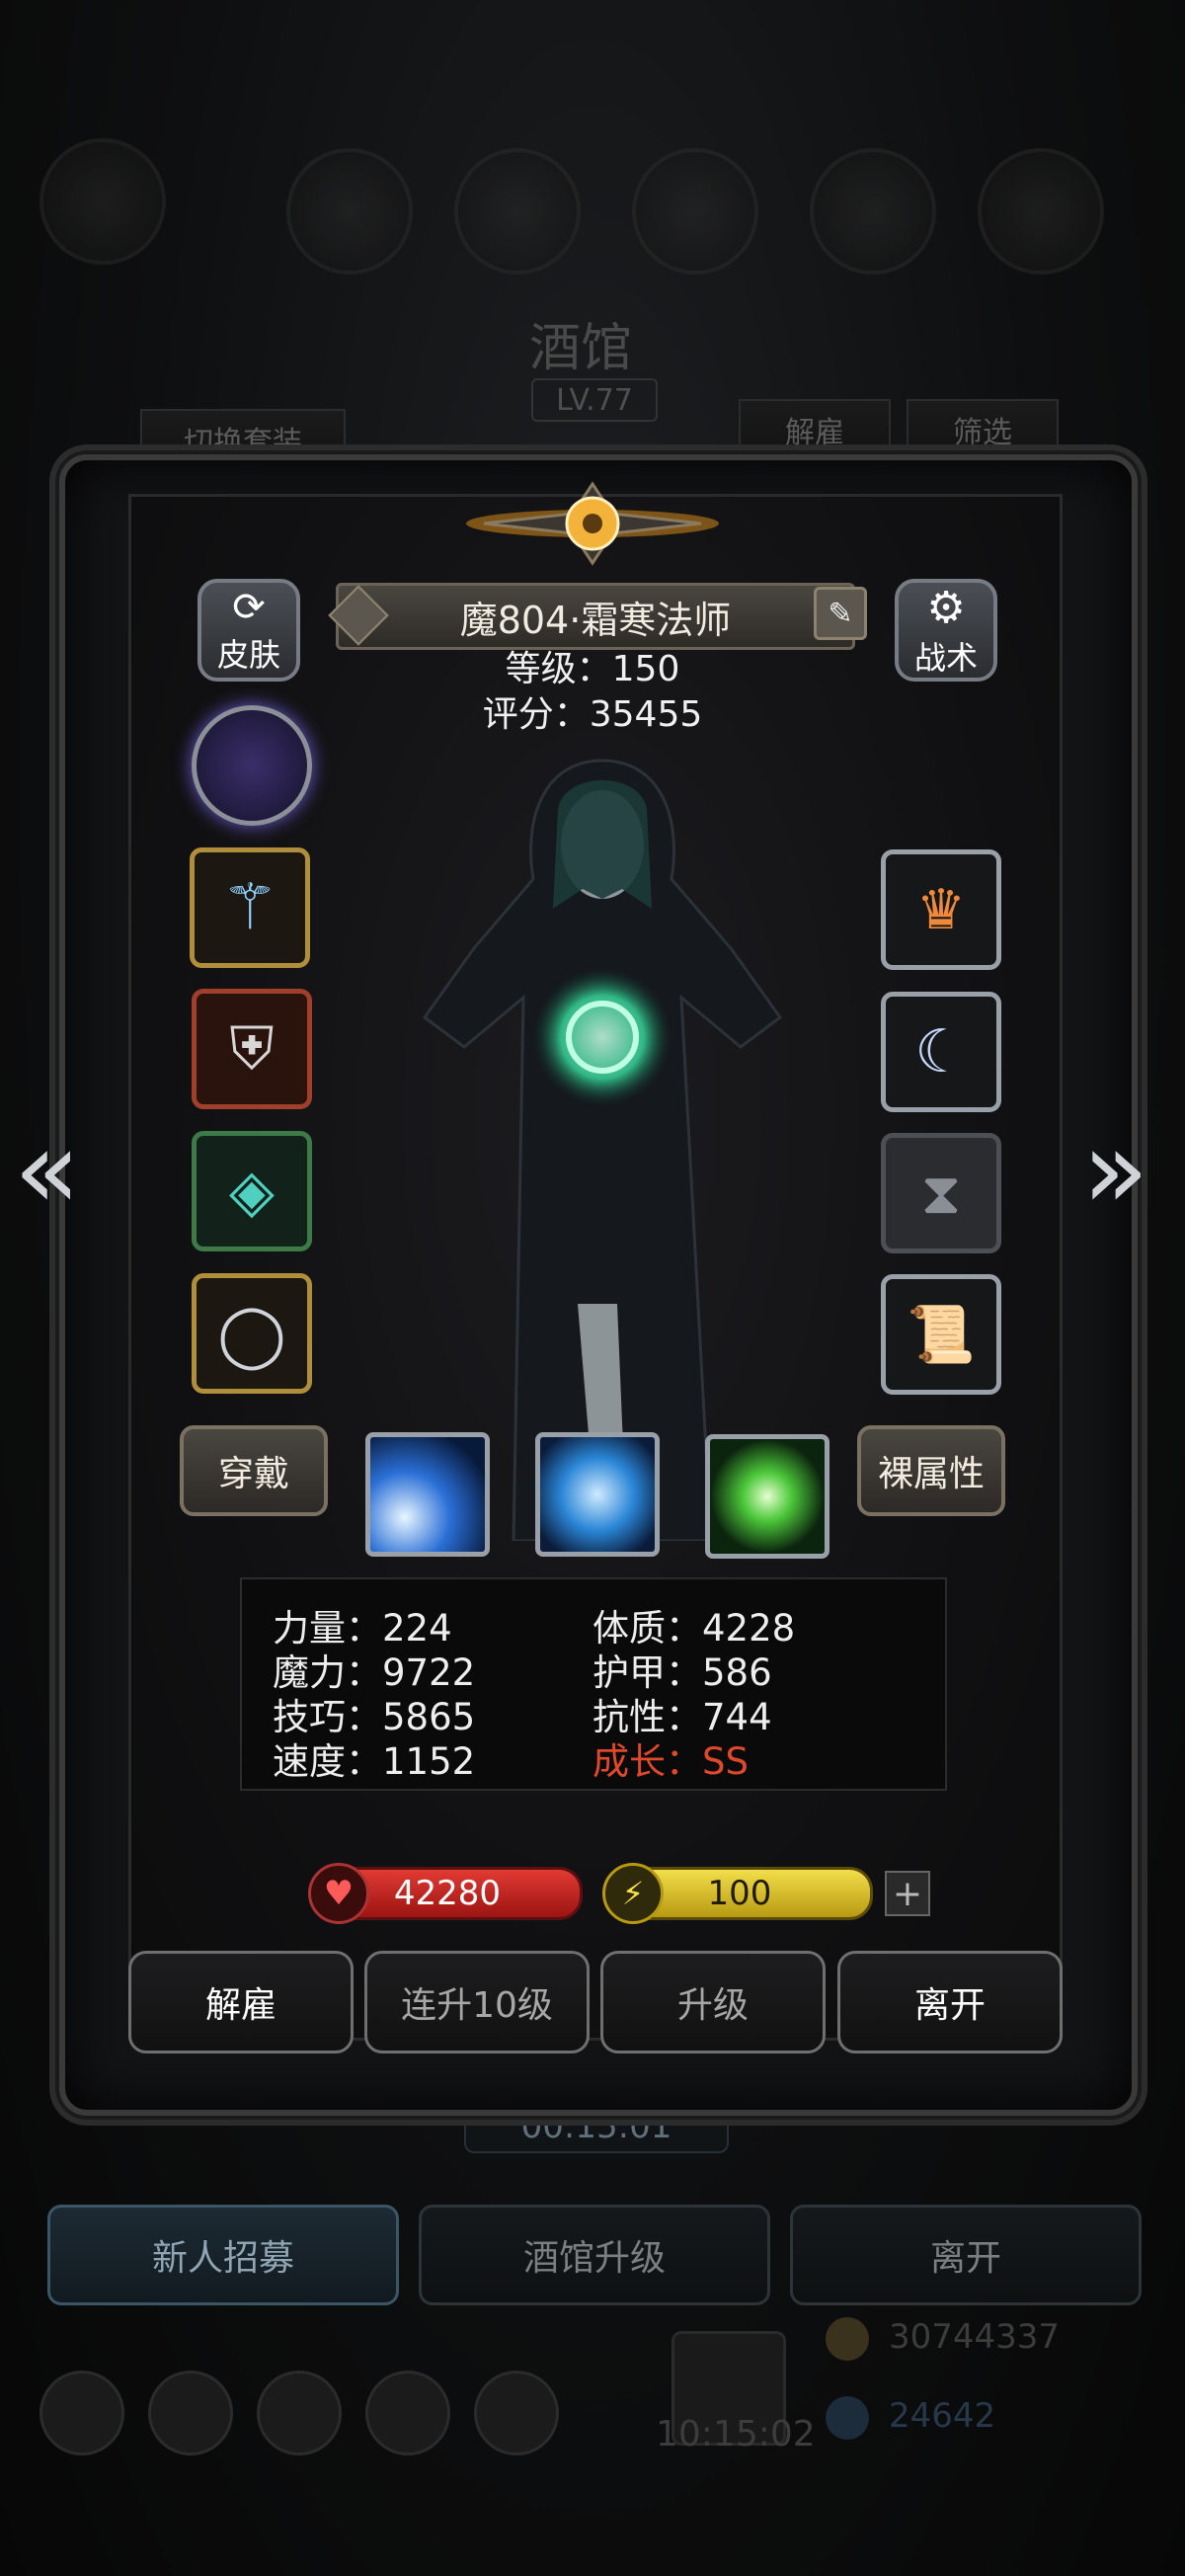  I want to click on gem-amount: 24642, so click(942, 2416).